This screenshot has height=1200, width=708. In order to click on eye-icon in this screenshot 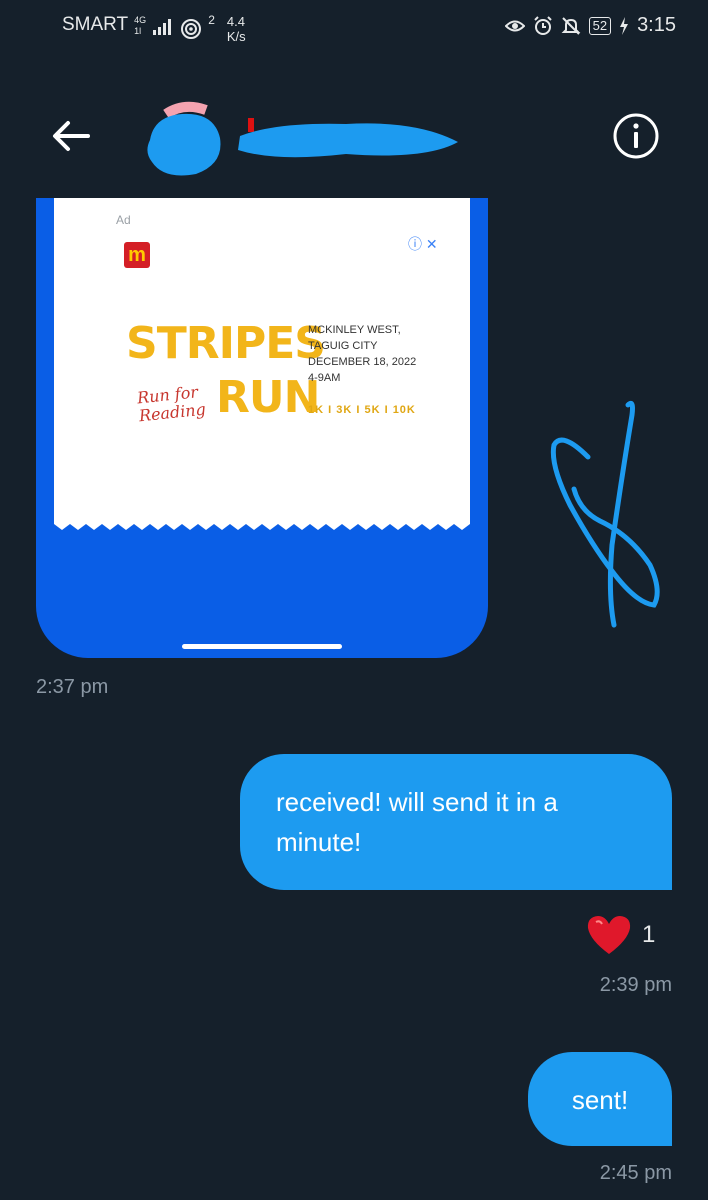, I will do `click(514, 25)`.